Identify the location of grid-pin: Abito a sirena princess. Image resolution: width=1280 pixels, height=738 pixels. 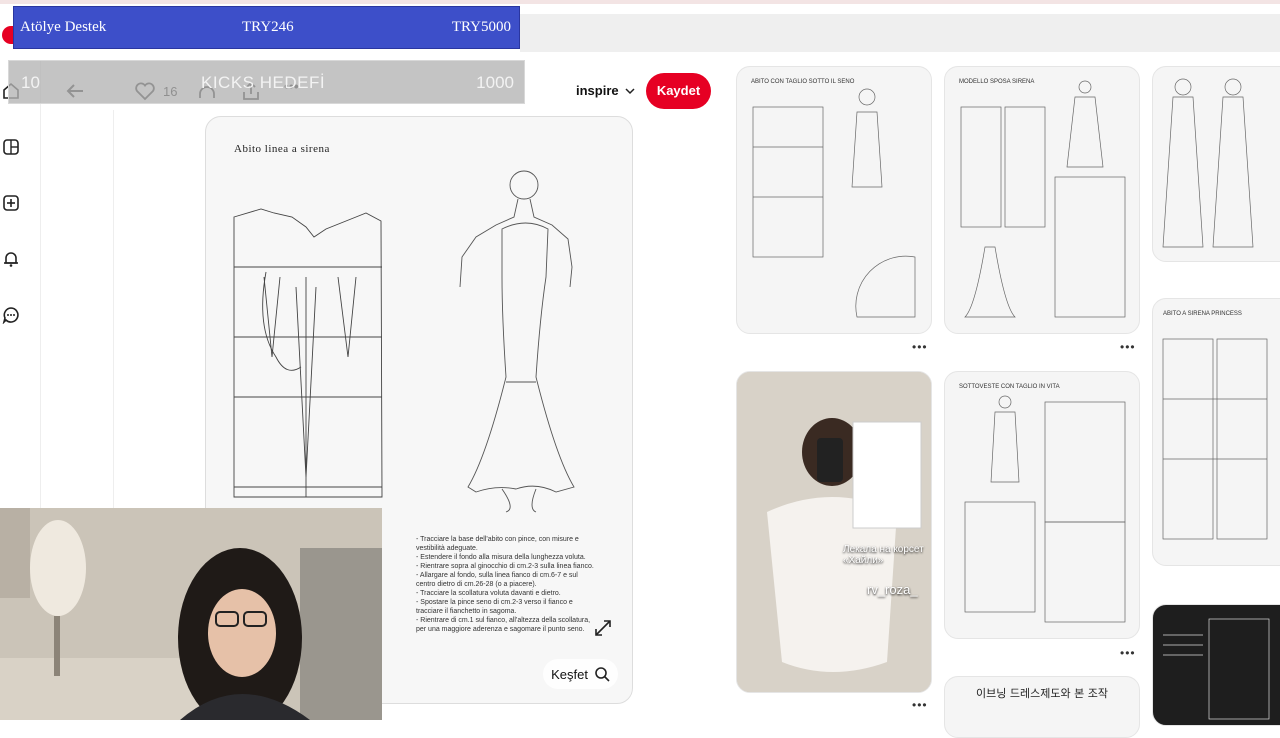
(1216, 432).